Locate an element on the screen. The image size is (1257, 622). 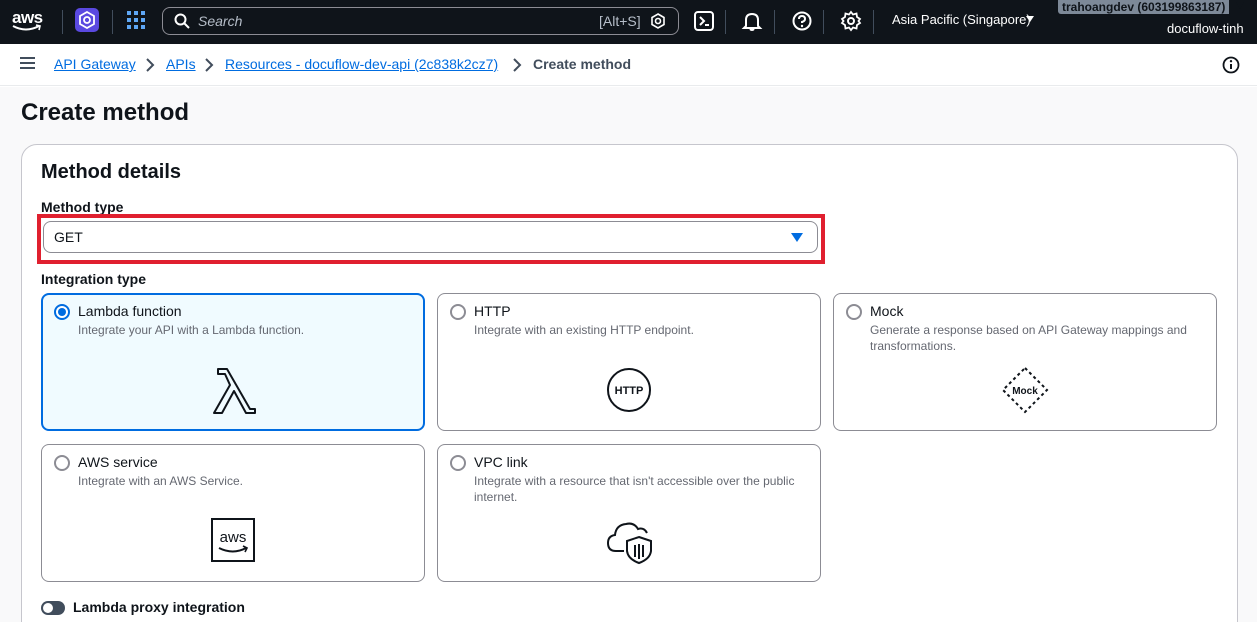
aws-service-icon: aws is located at coordinates (233, 540).